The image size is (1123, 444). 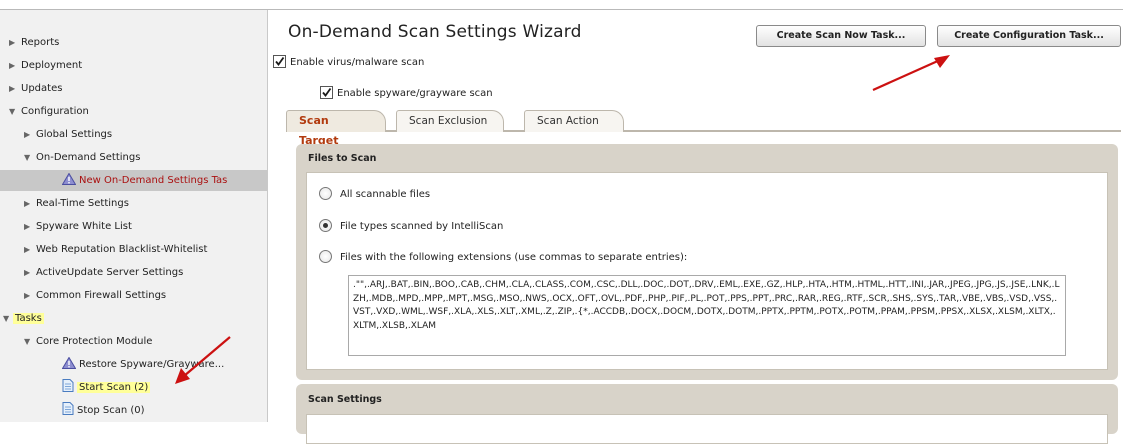 I want to click on enable-virus-row: Enable virus/malware scan, so click(x=348, y=62).